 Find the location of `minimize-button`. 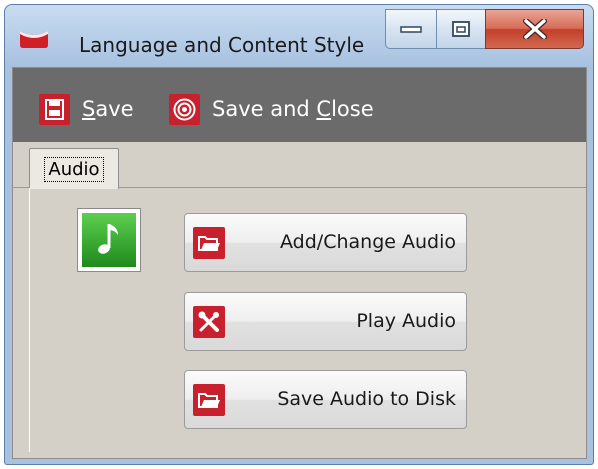

minimize-button is located at coordinates (411, 29).